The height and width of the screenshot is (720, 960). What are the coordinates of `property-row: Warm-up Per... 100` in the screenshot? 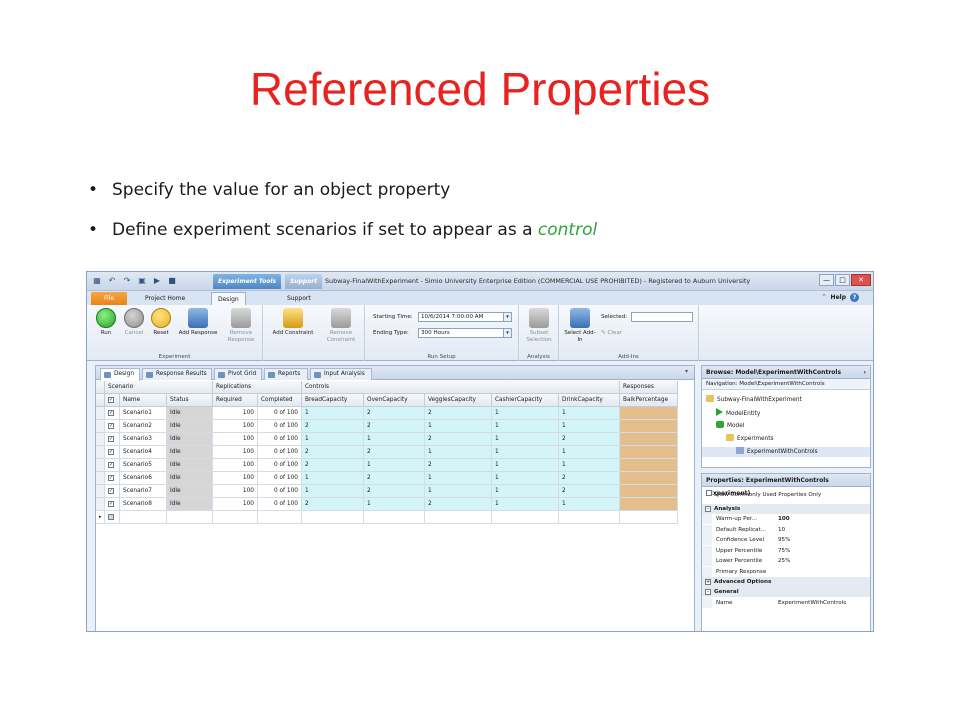 It's located at (786, 519).